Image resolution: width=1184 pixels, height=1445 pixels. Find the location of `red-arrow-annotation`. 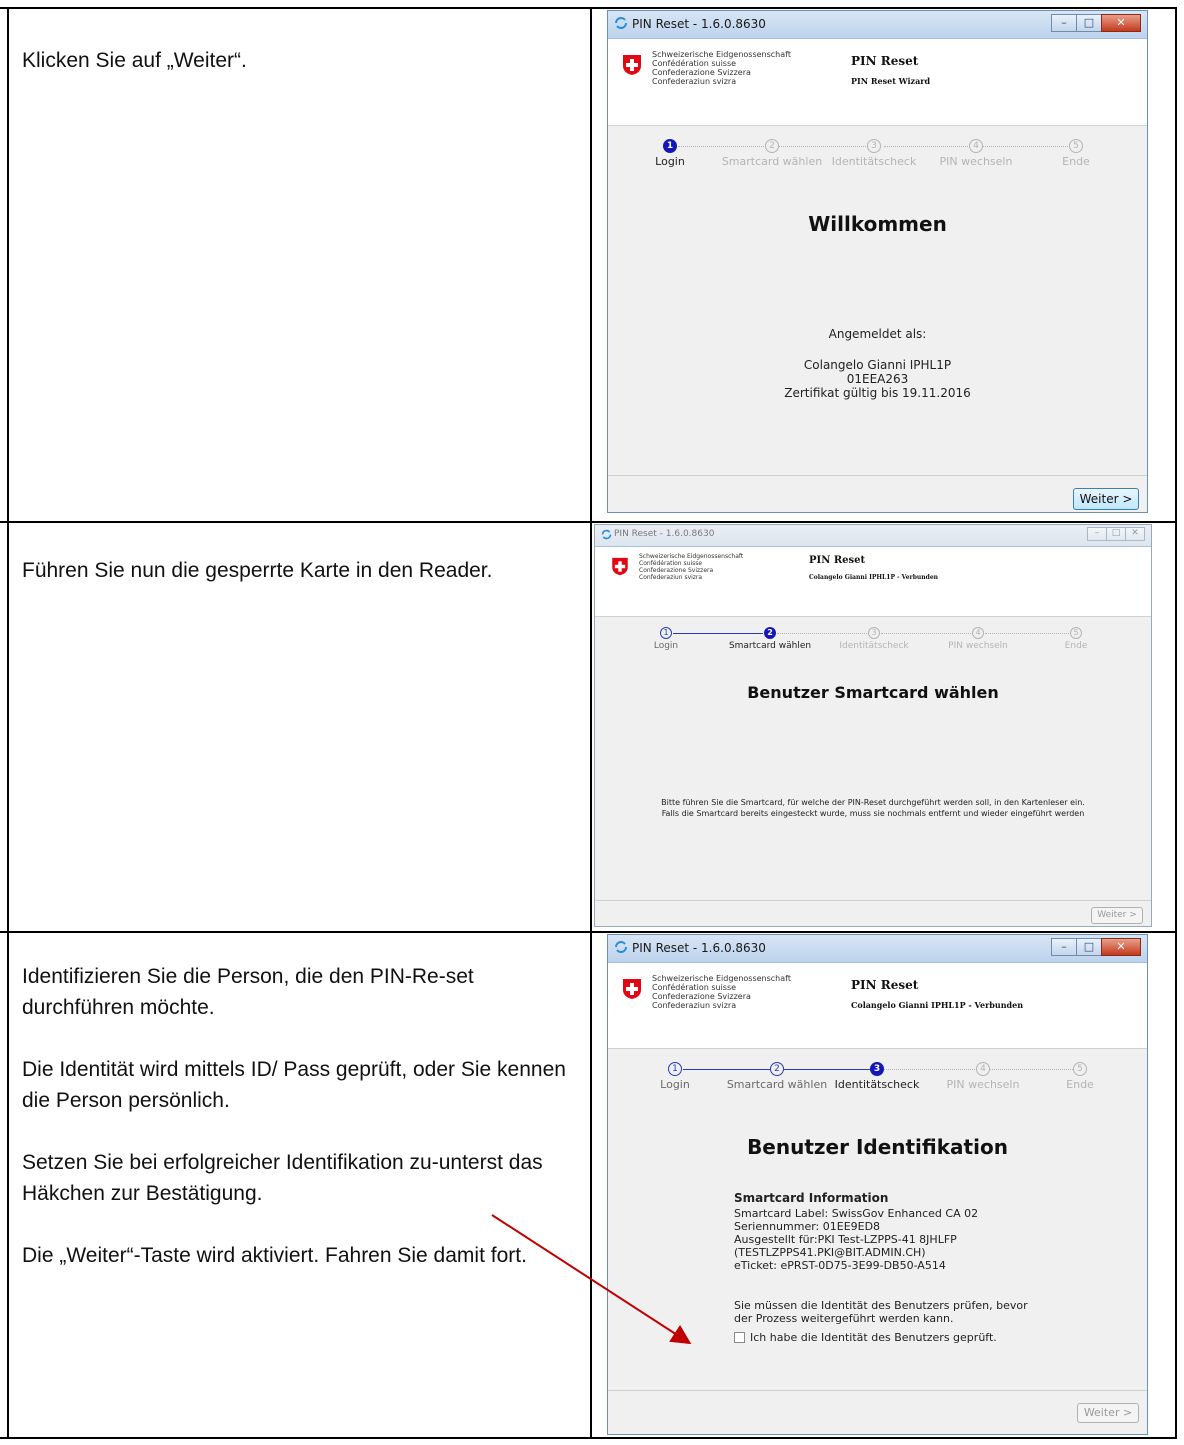

red-arrow-annotation is located at coordinates (591, 1279).